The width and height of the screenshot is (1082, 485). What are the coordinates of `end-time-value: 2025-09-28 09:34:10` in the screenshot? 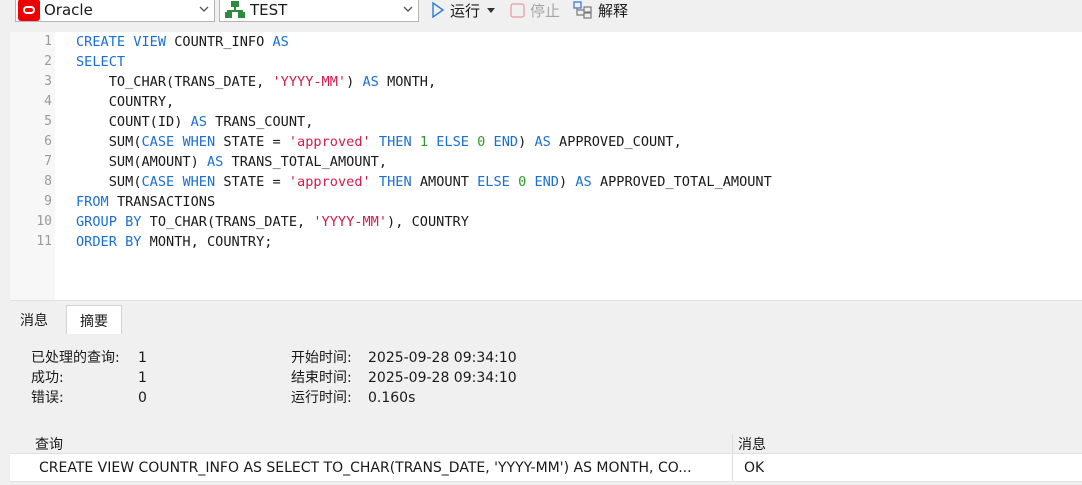 It's located at (442, 378).